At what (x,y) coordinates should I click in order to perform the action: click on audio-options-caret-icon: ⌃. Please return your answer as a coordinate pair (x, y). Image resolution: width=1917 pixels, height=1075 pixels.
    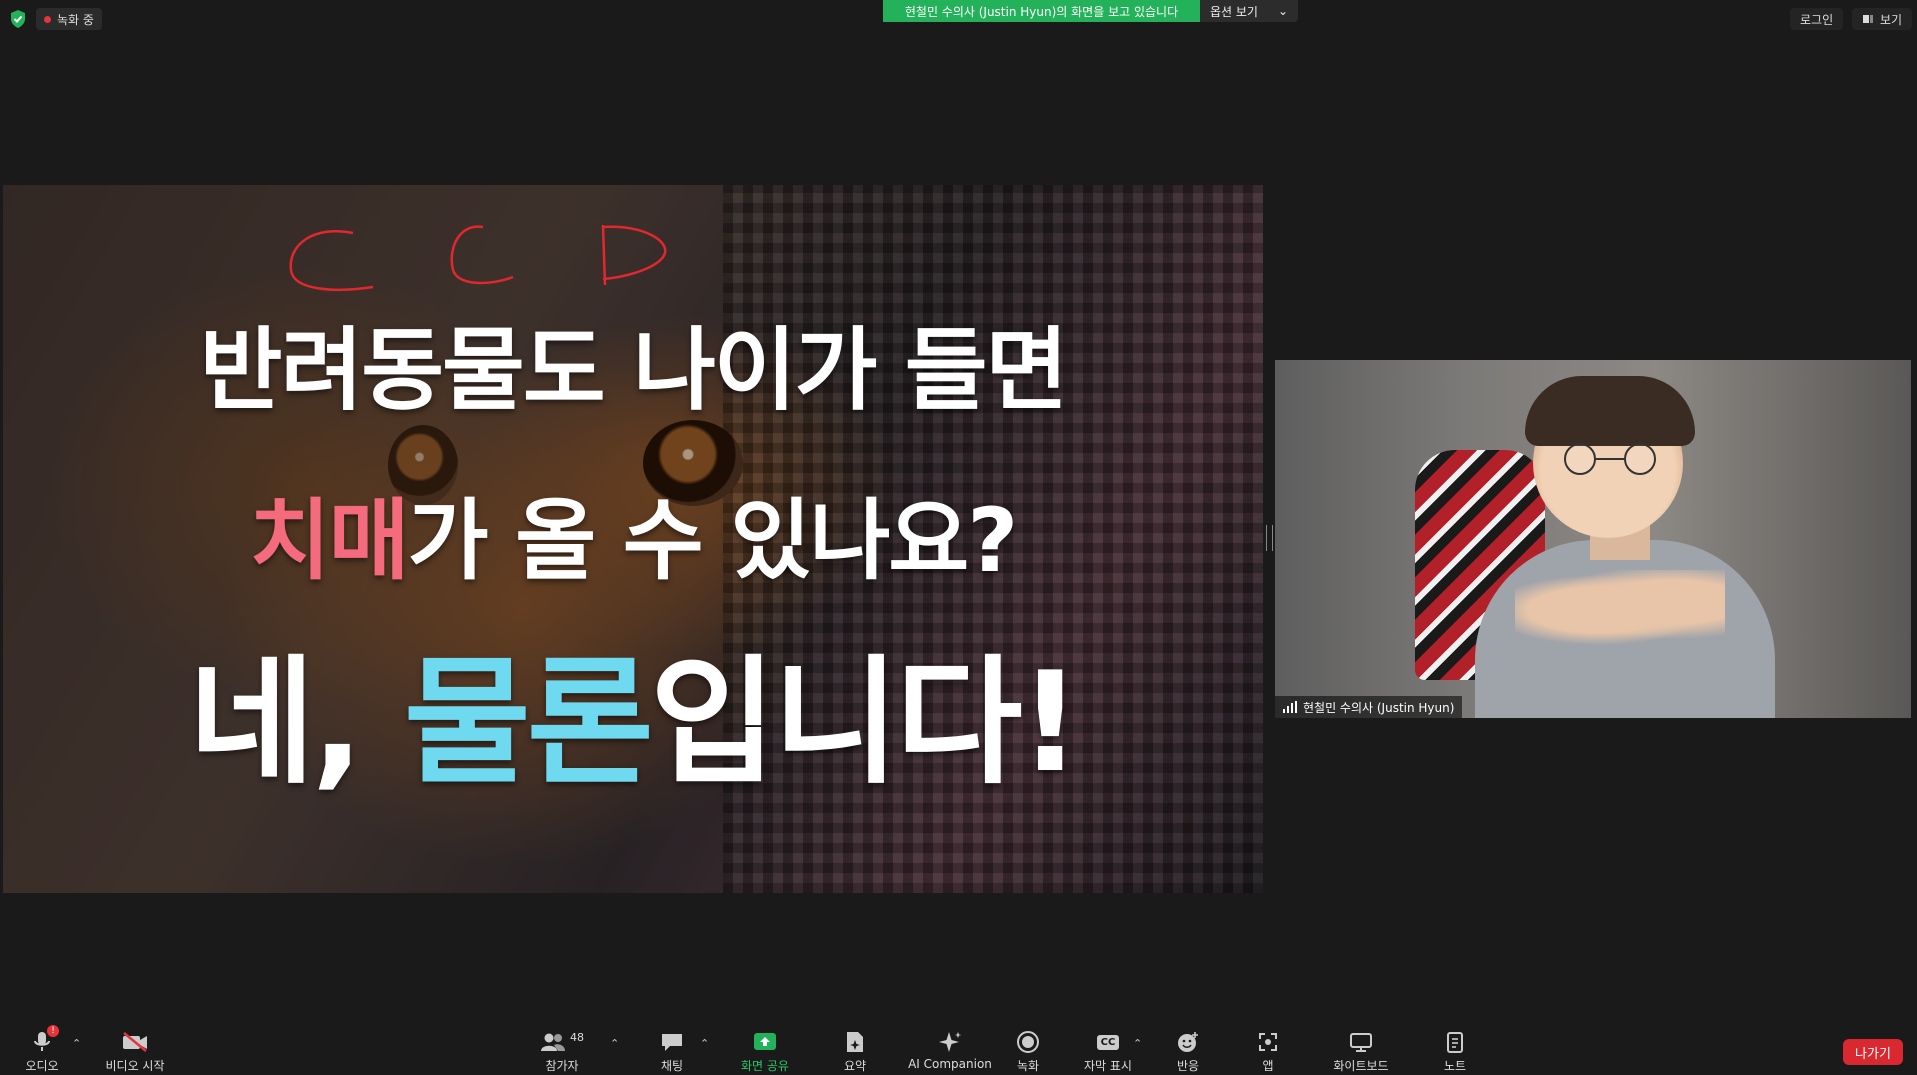
    Looking at the image, I should click on (76, 1043).